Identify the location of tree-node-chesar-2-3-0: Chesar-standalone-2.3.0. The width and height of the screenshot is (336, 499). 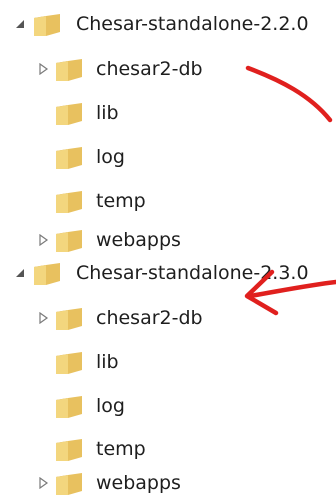
(168, 273).